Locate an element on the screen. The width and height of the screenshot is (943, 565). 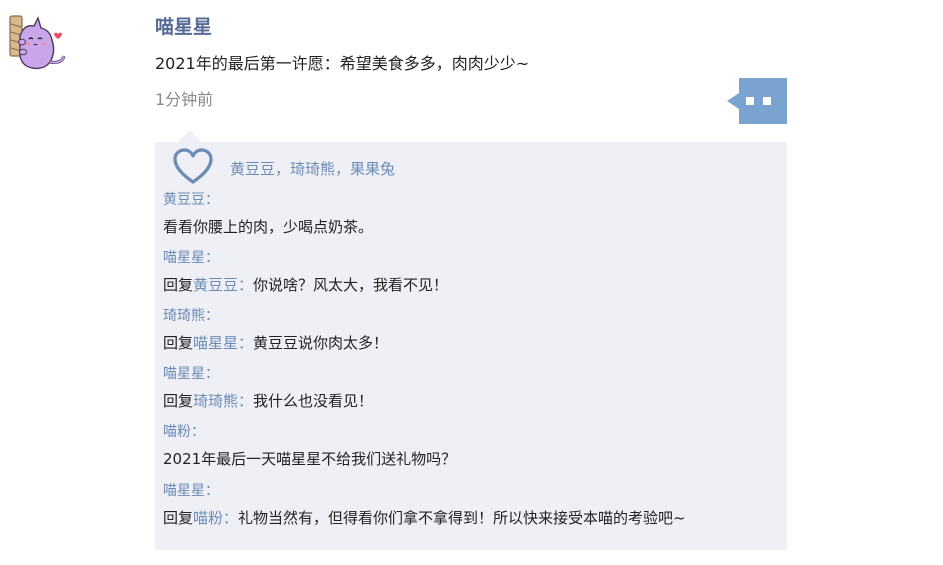
comment-item: 喵星星： 回复喵粉：礼物当然有，但得看你们拿不拿得到！所以快来接受本喵的考验吧~ is located at coordinates (473, 505).